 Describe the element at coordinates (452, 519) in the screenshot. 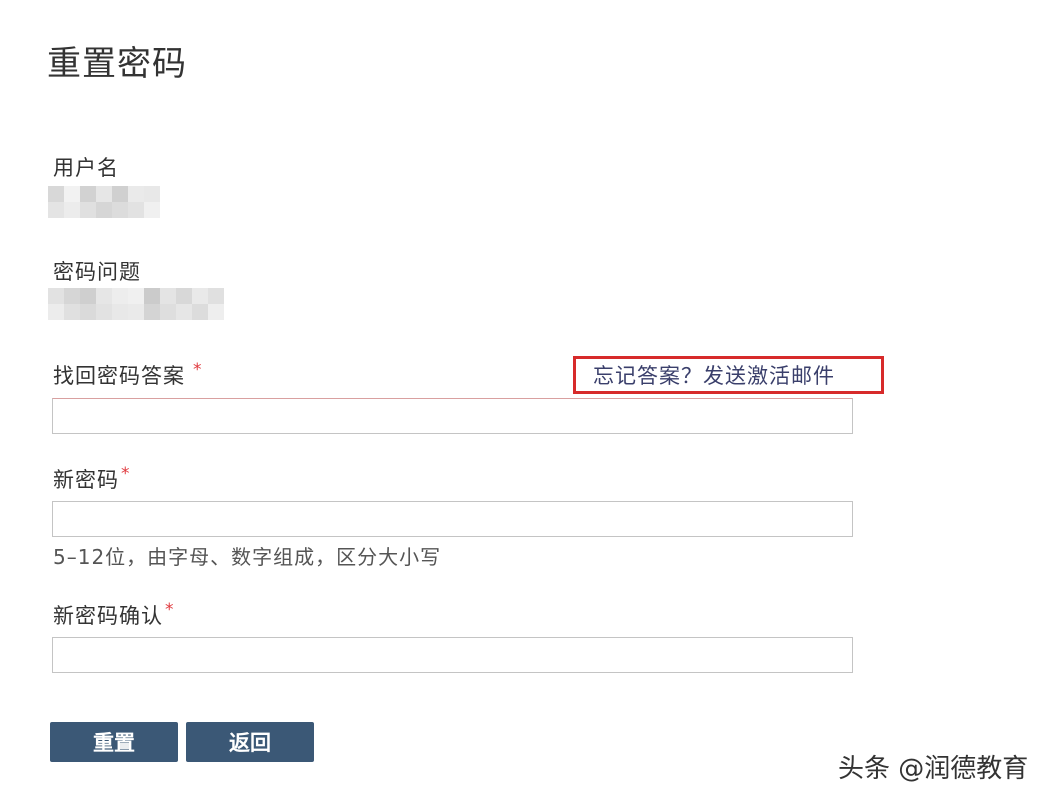

I see `new-password-input` at that location.